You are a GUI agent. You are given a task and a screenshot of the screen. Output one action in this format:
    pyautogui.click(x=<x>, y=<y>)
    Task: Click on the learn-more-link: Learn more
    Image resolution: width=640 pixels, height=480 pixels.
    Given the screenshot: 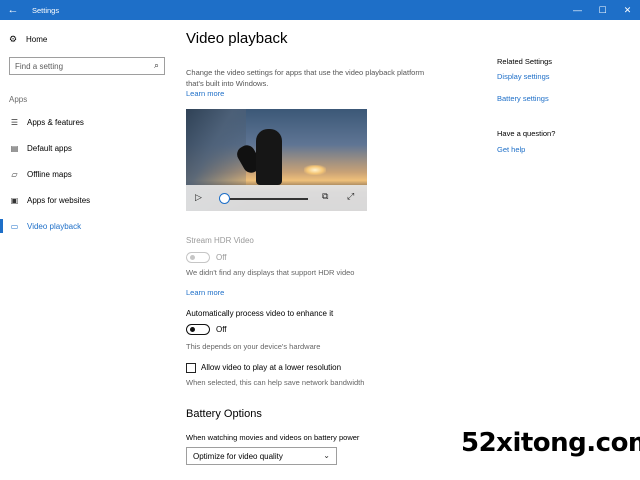 What is the action you would take?
    pyautogui.click(x=205, y=93)
    